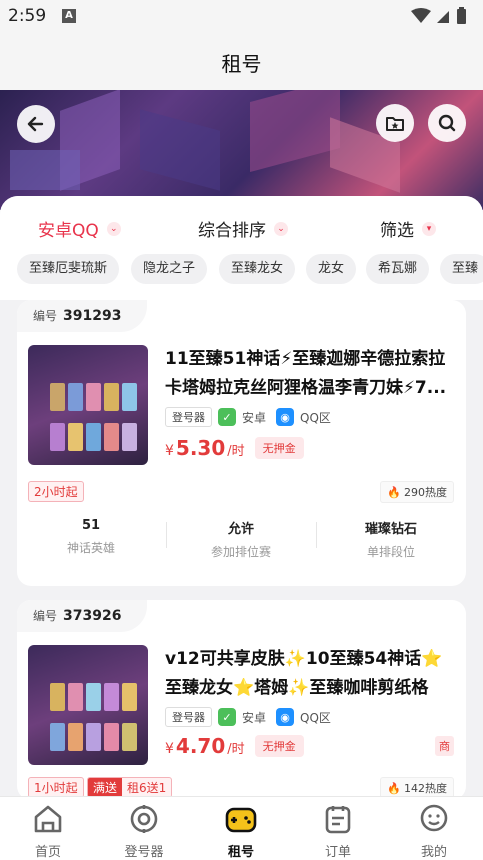 Image resolution: width=483 pixels, height=860 pixels. I want to click on wifi-signal-battery-icon, so click(438, 15).